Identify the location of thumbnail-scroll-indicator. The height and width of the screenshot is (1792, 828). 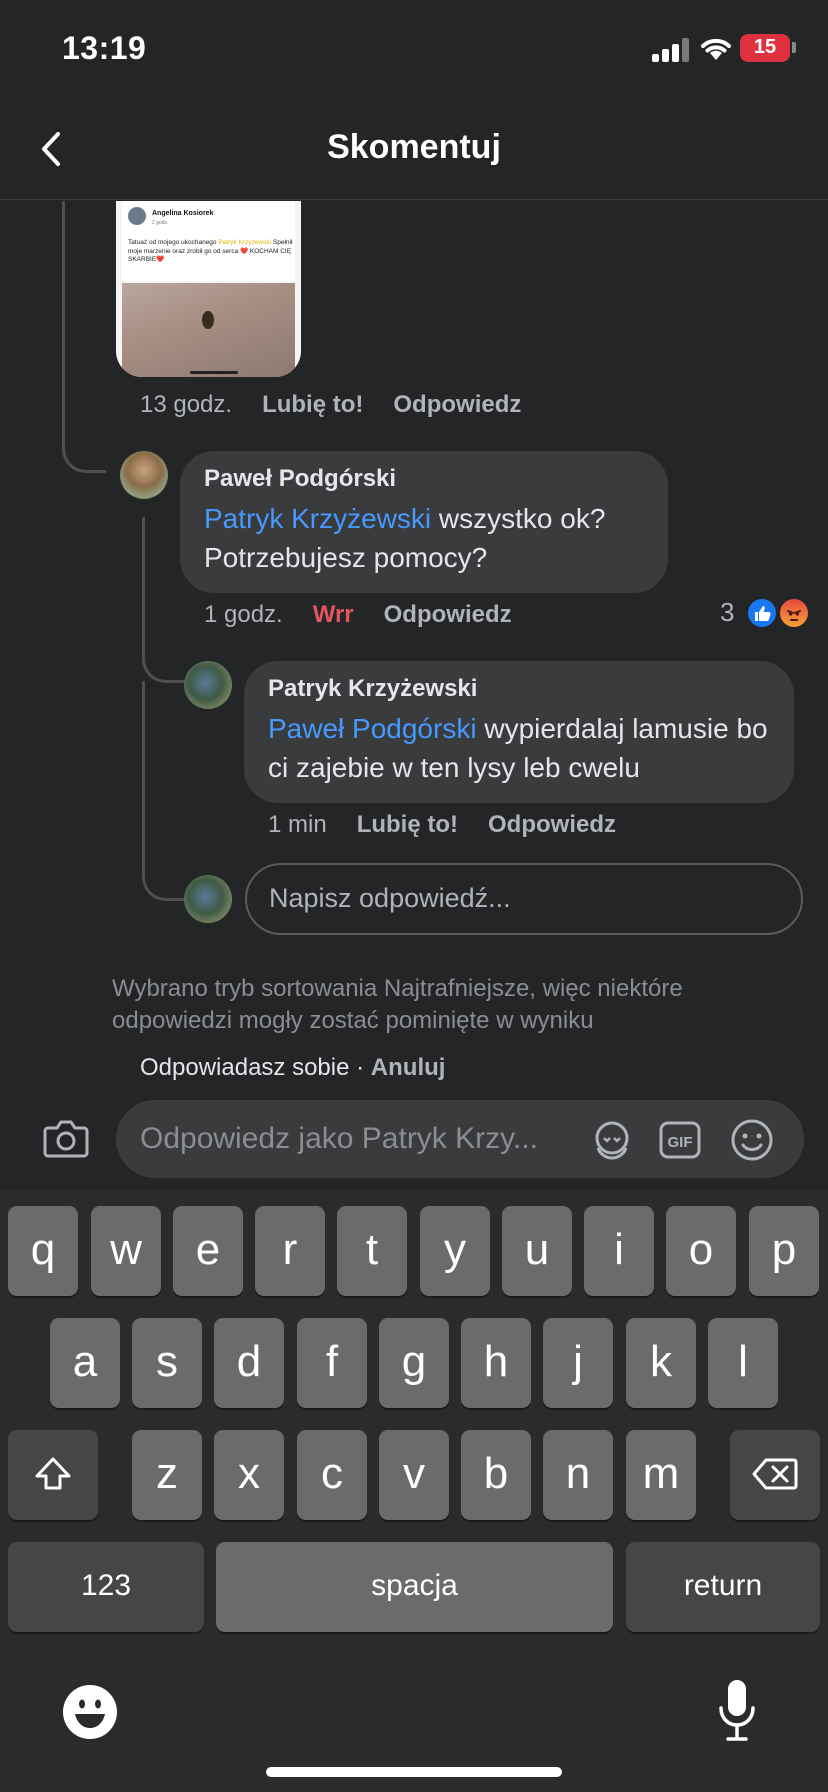
(214, 372).